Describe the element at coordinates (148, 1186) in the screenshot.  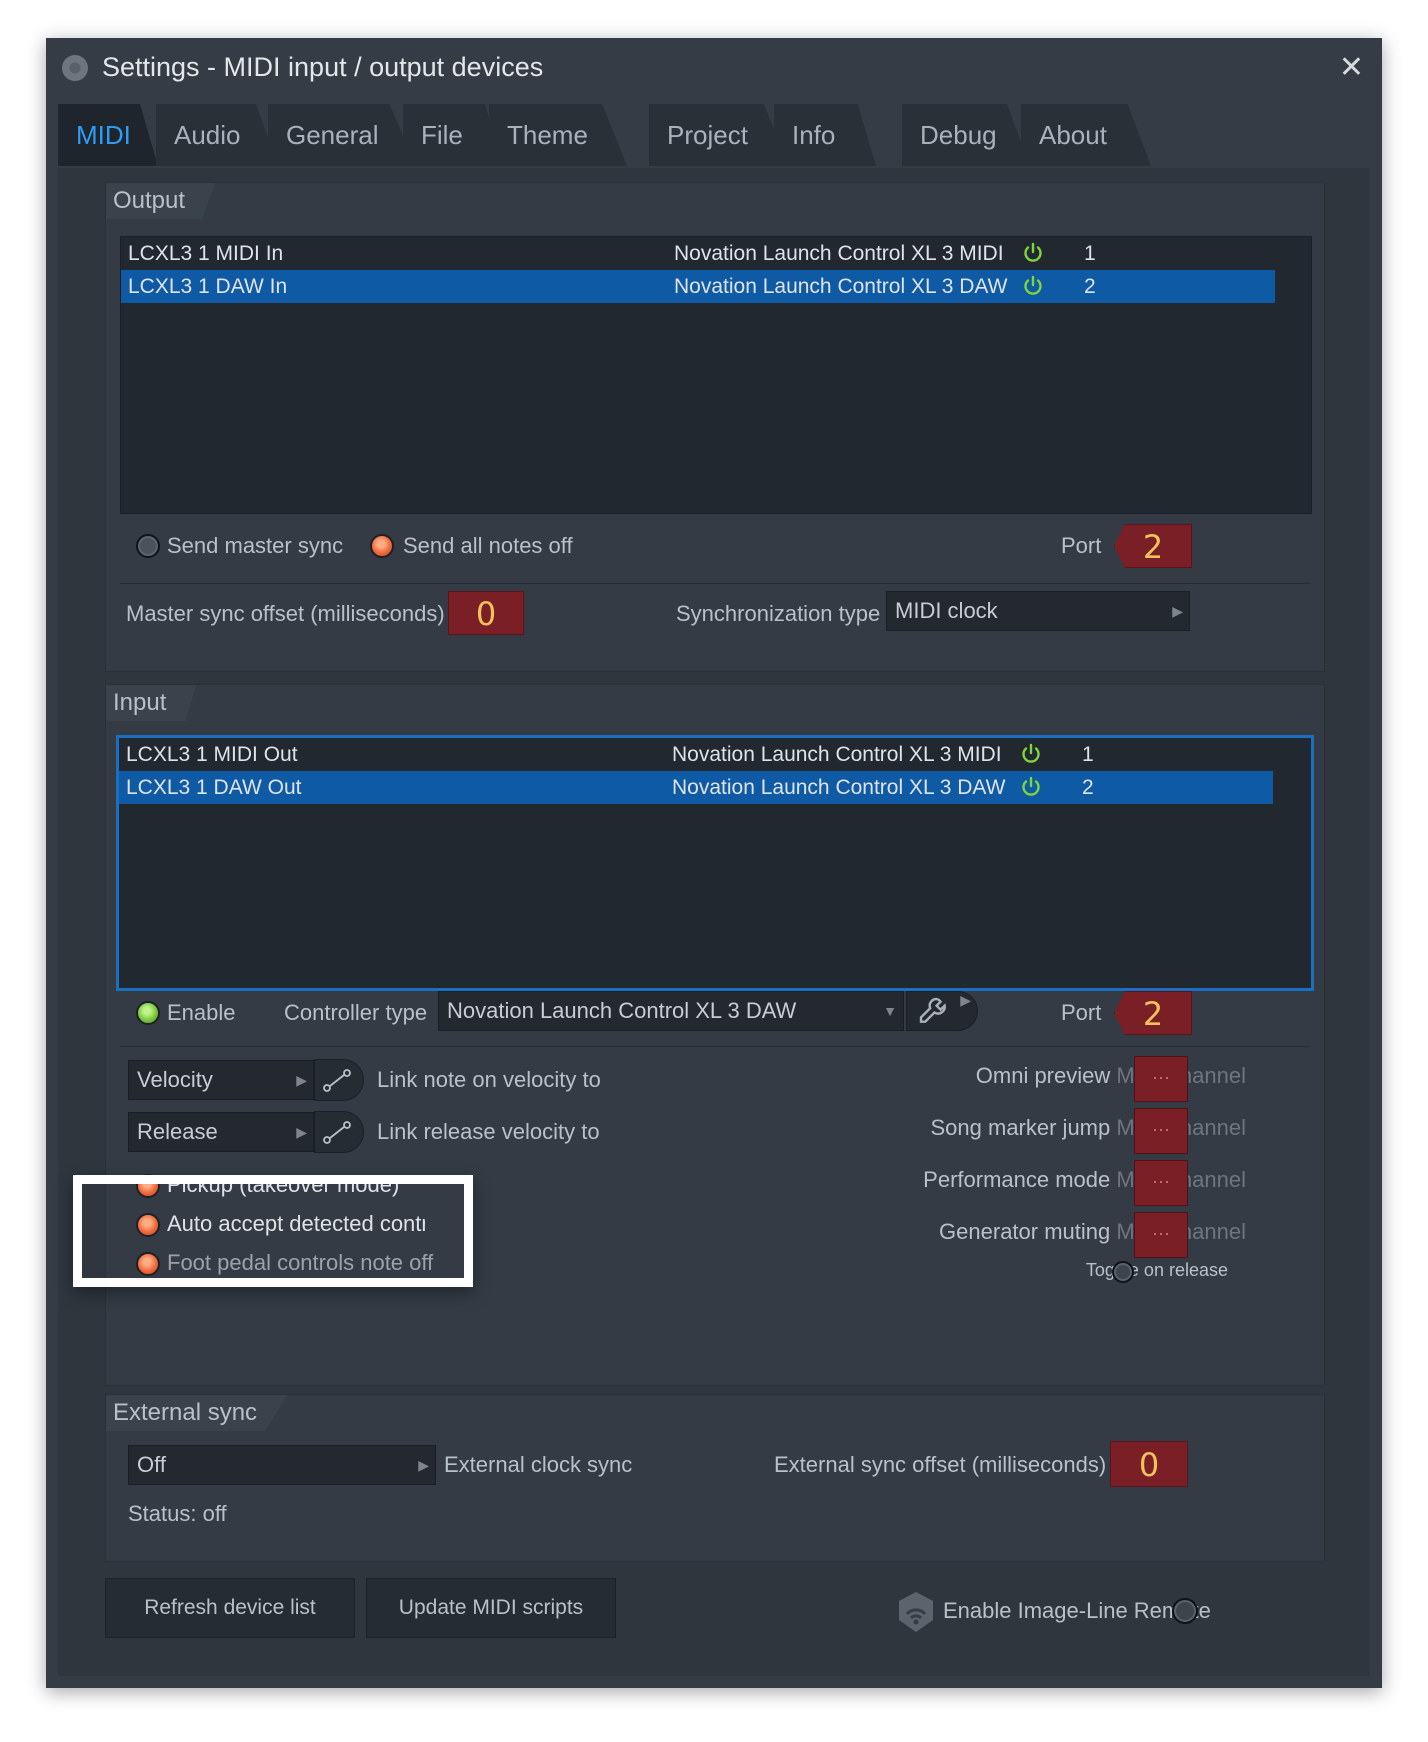
I see `pickup-toggle` at that location.